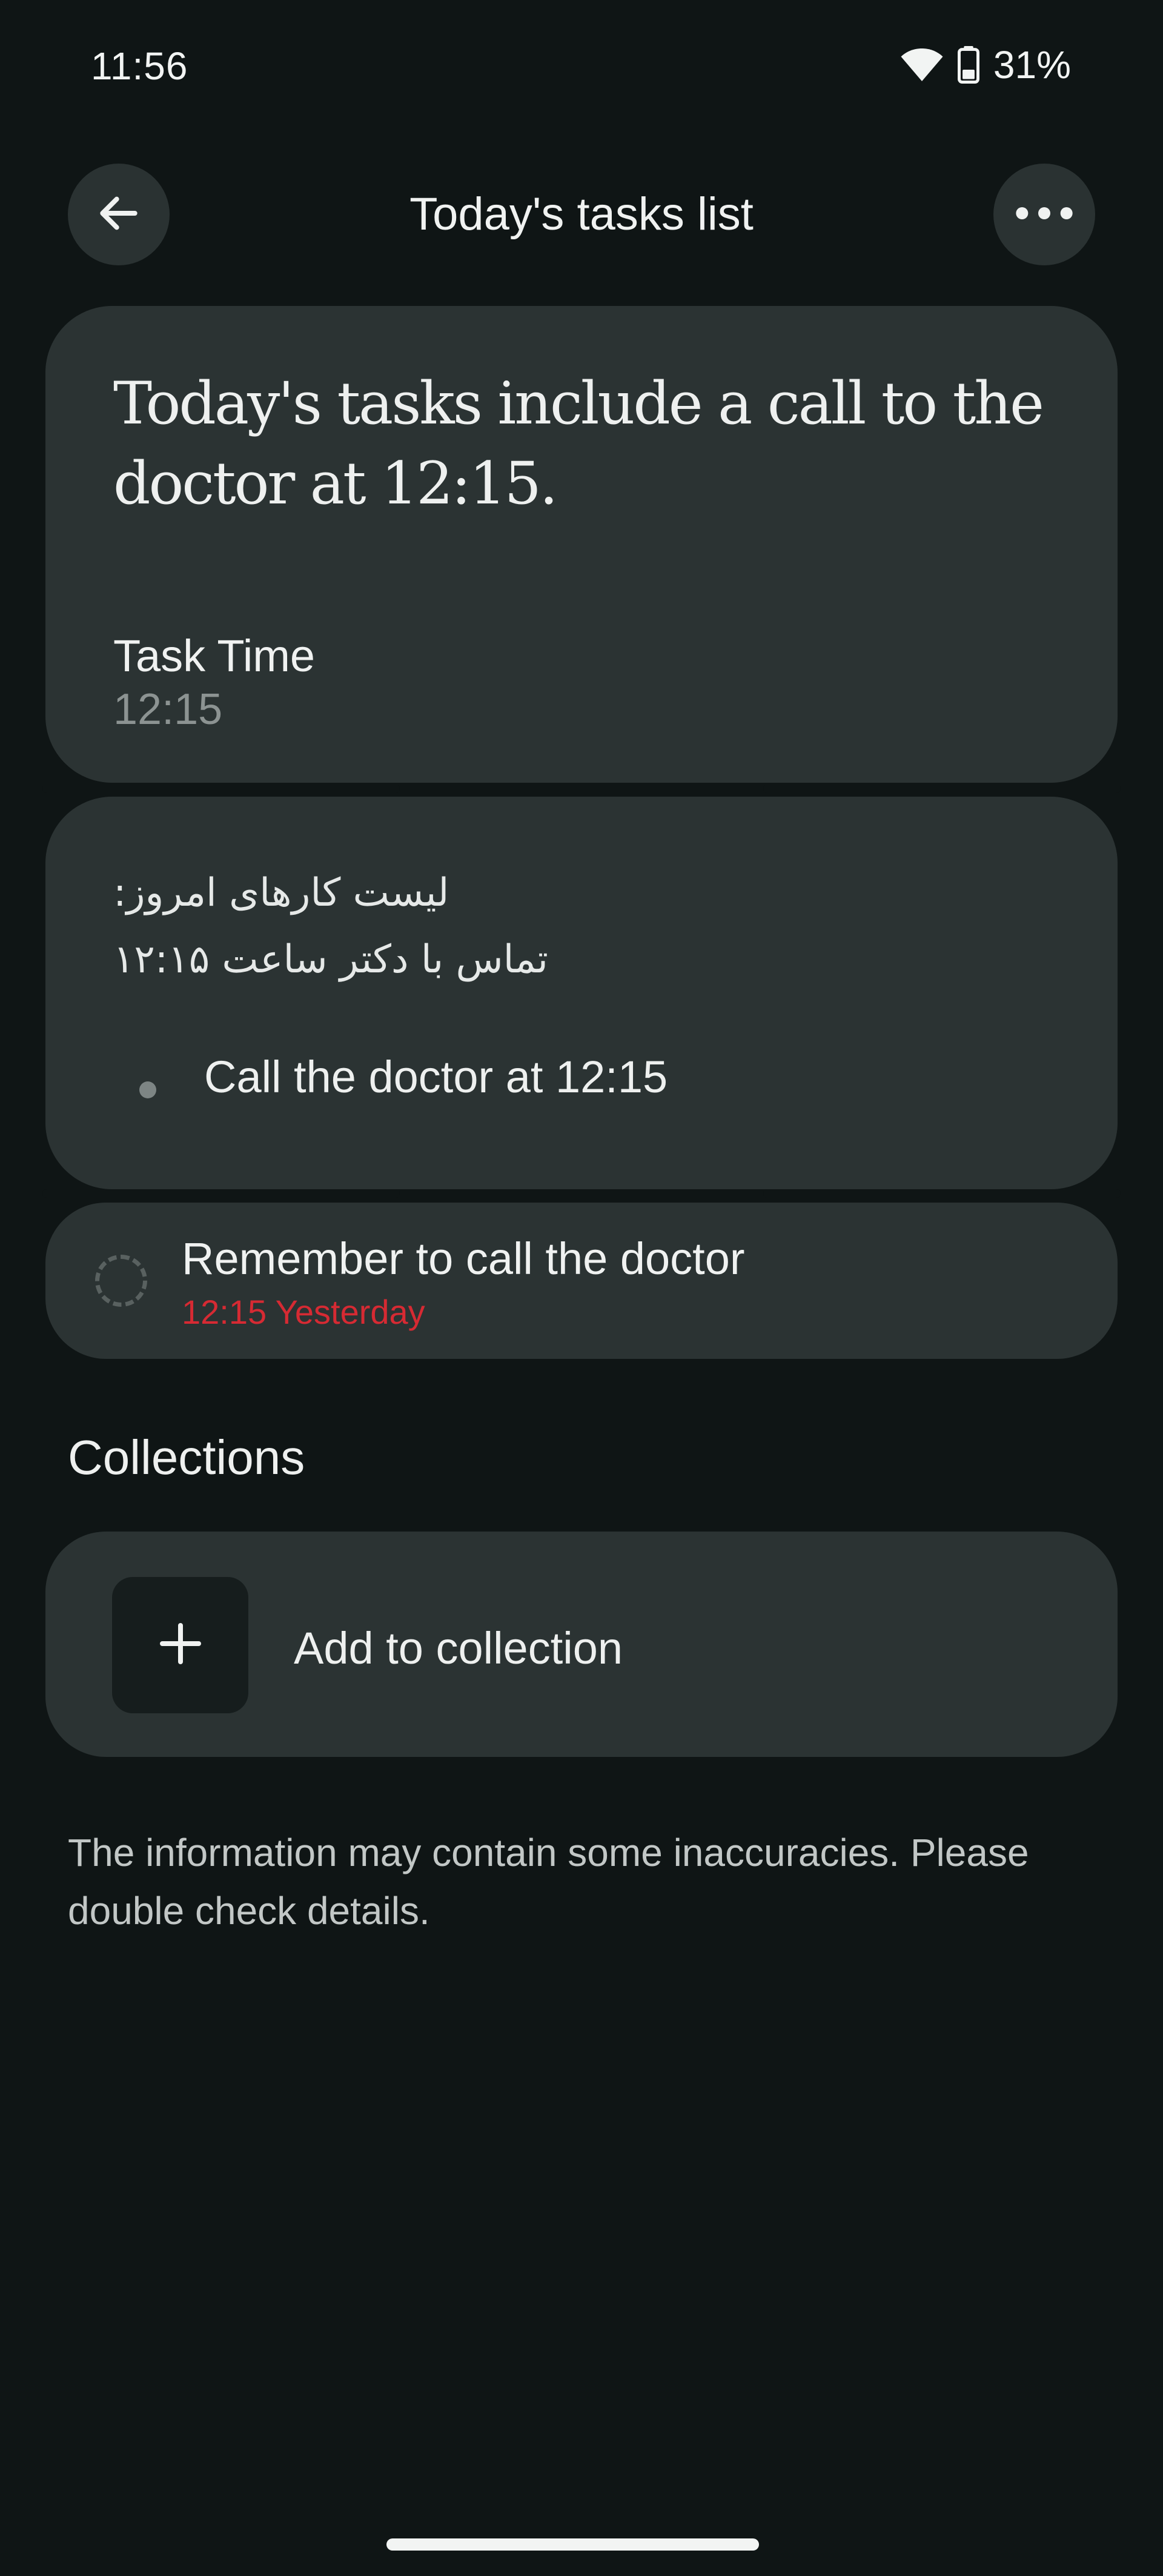  Describe the element at coordinates (168, 709) in the screenshot. I see `task-time-value: 12:15` at that location.